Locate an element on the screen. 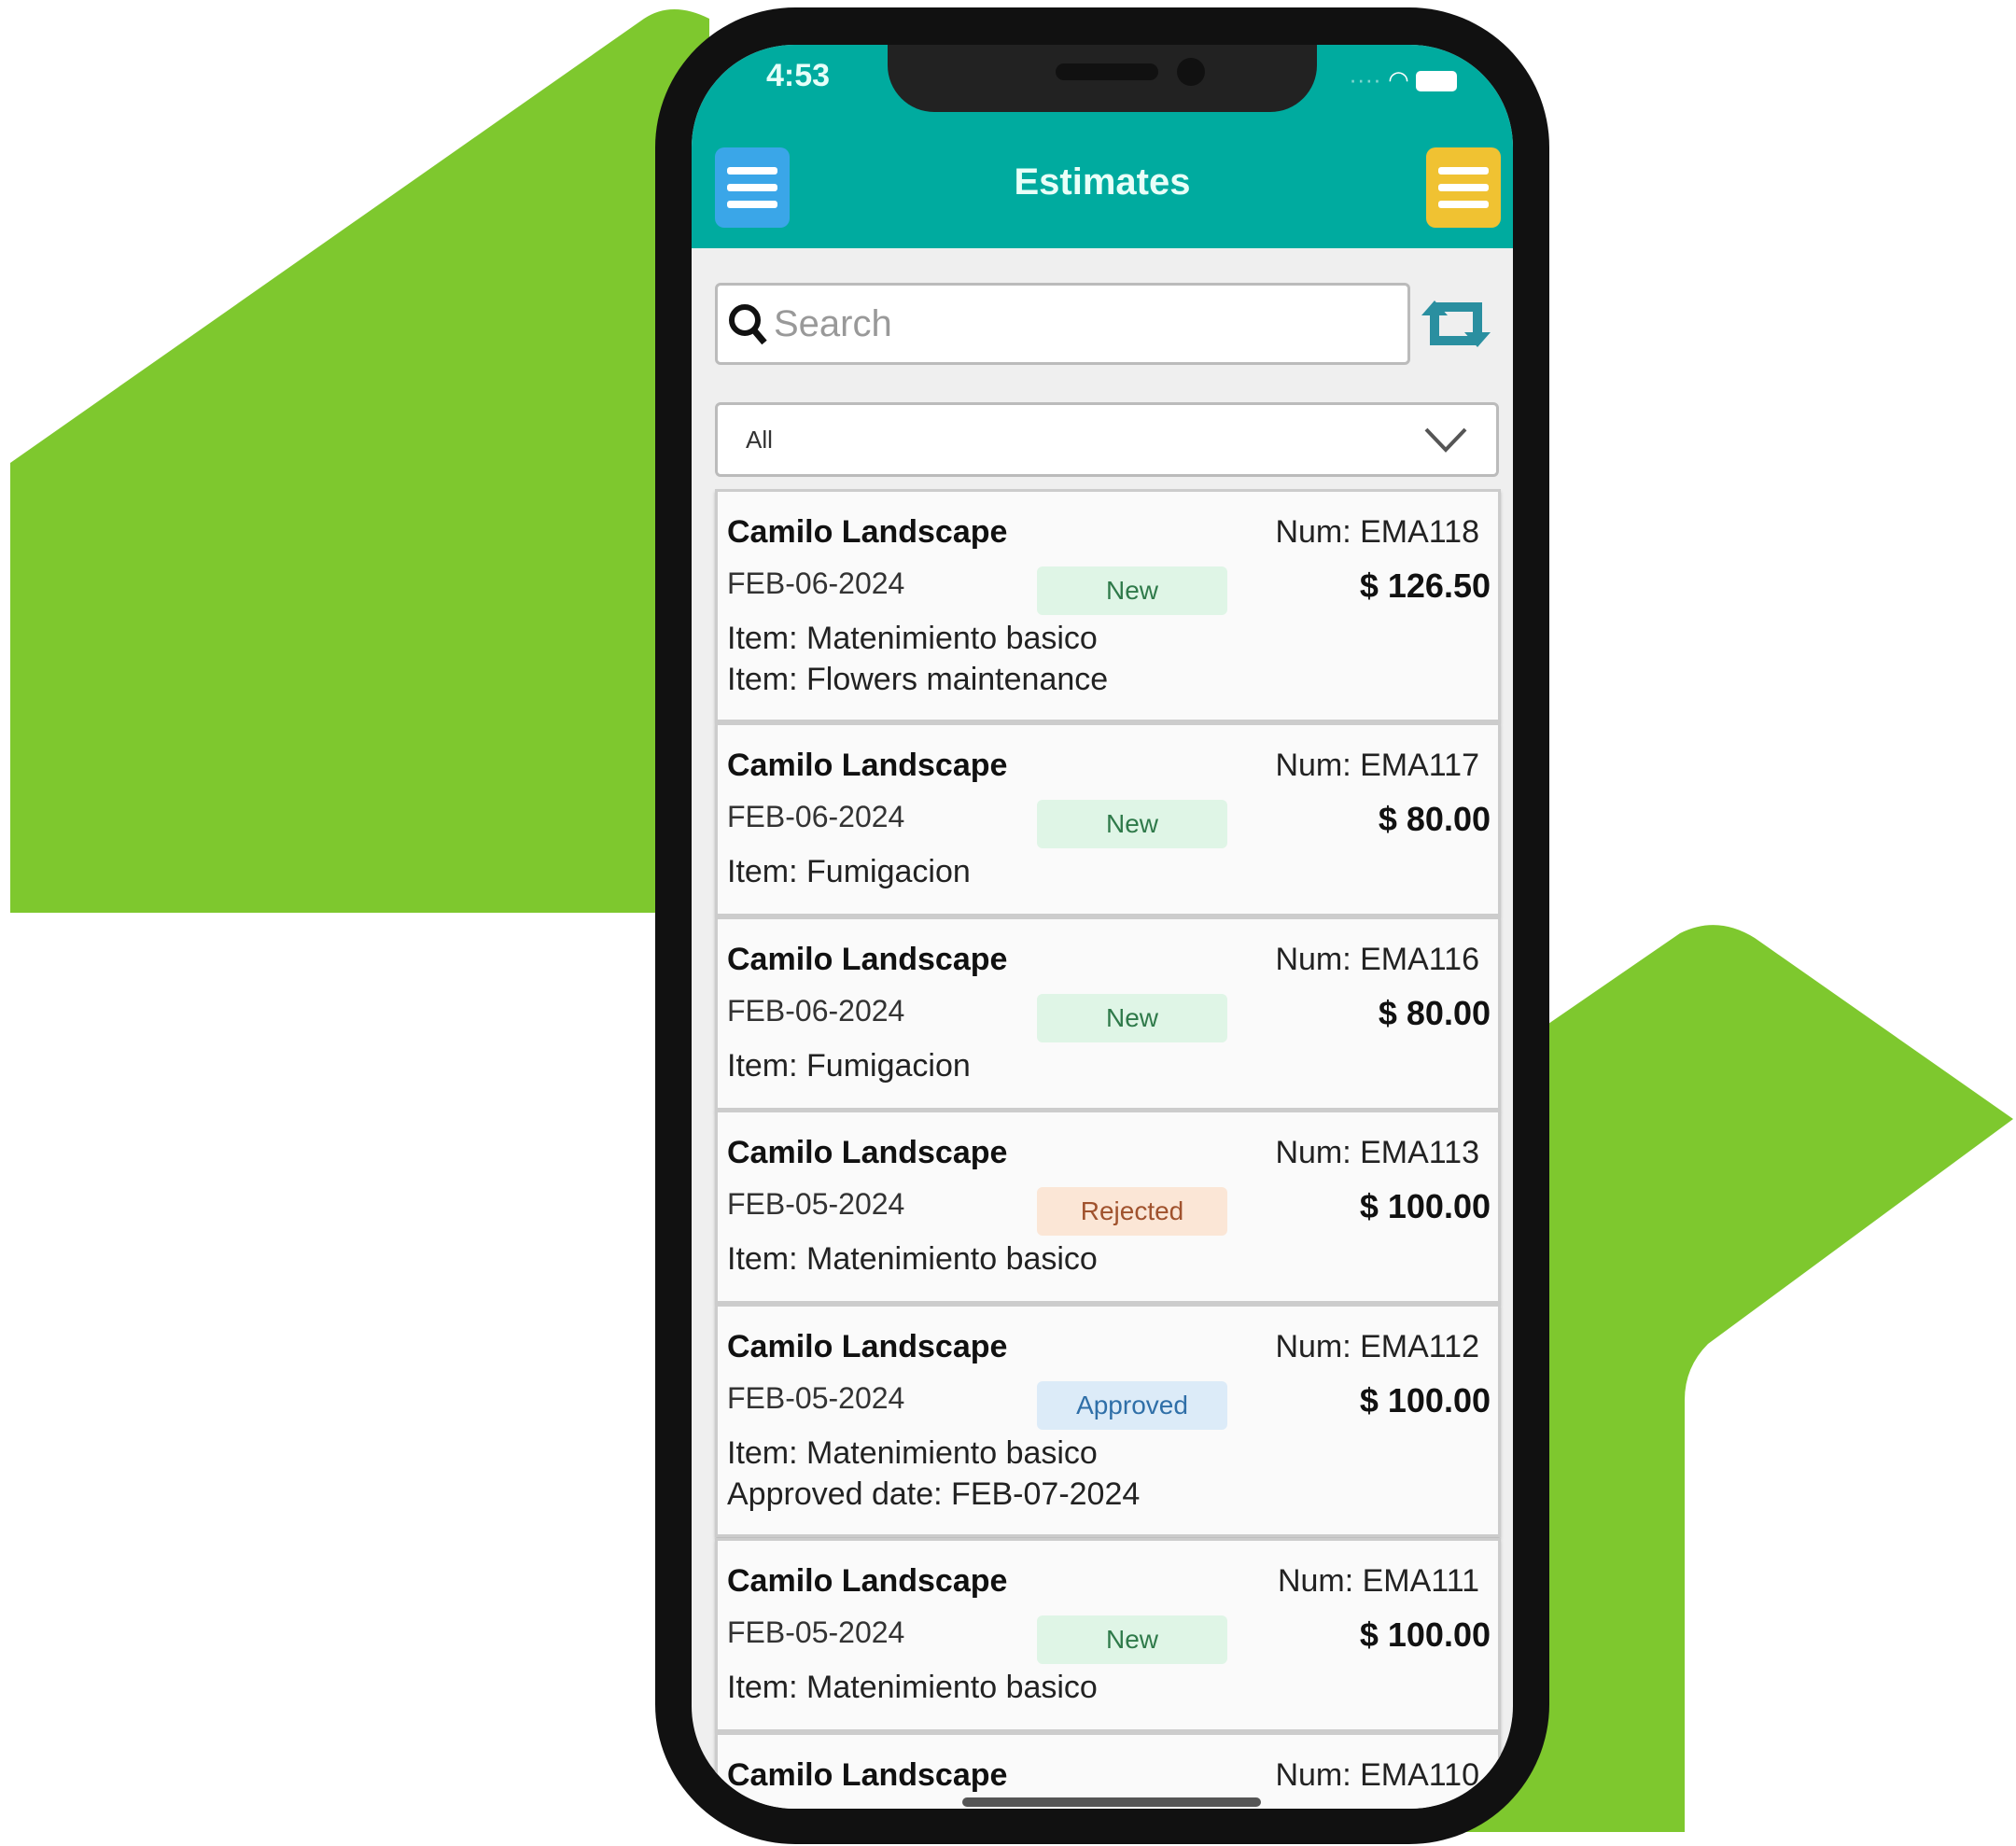 The height and width of the screenshot is (1846, 2016). home-indicator is located at coordinates (1111, 1802).